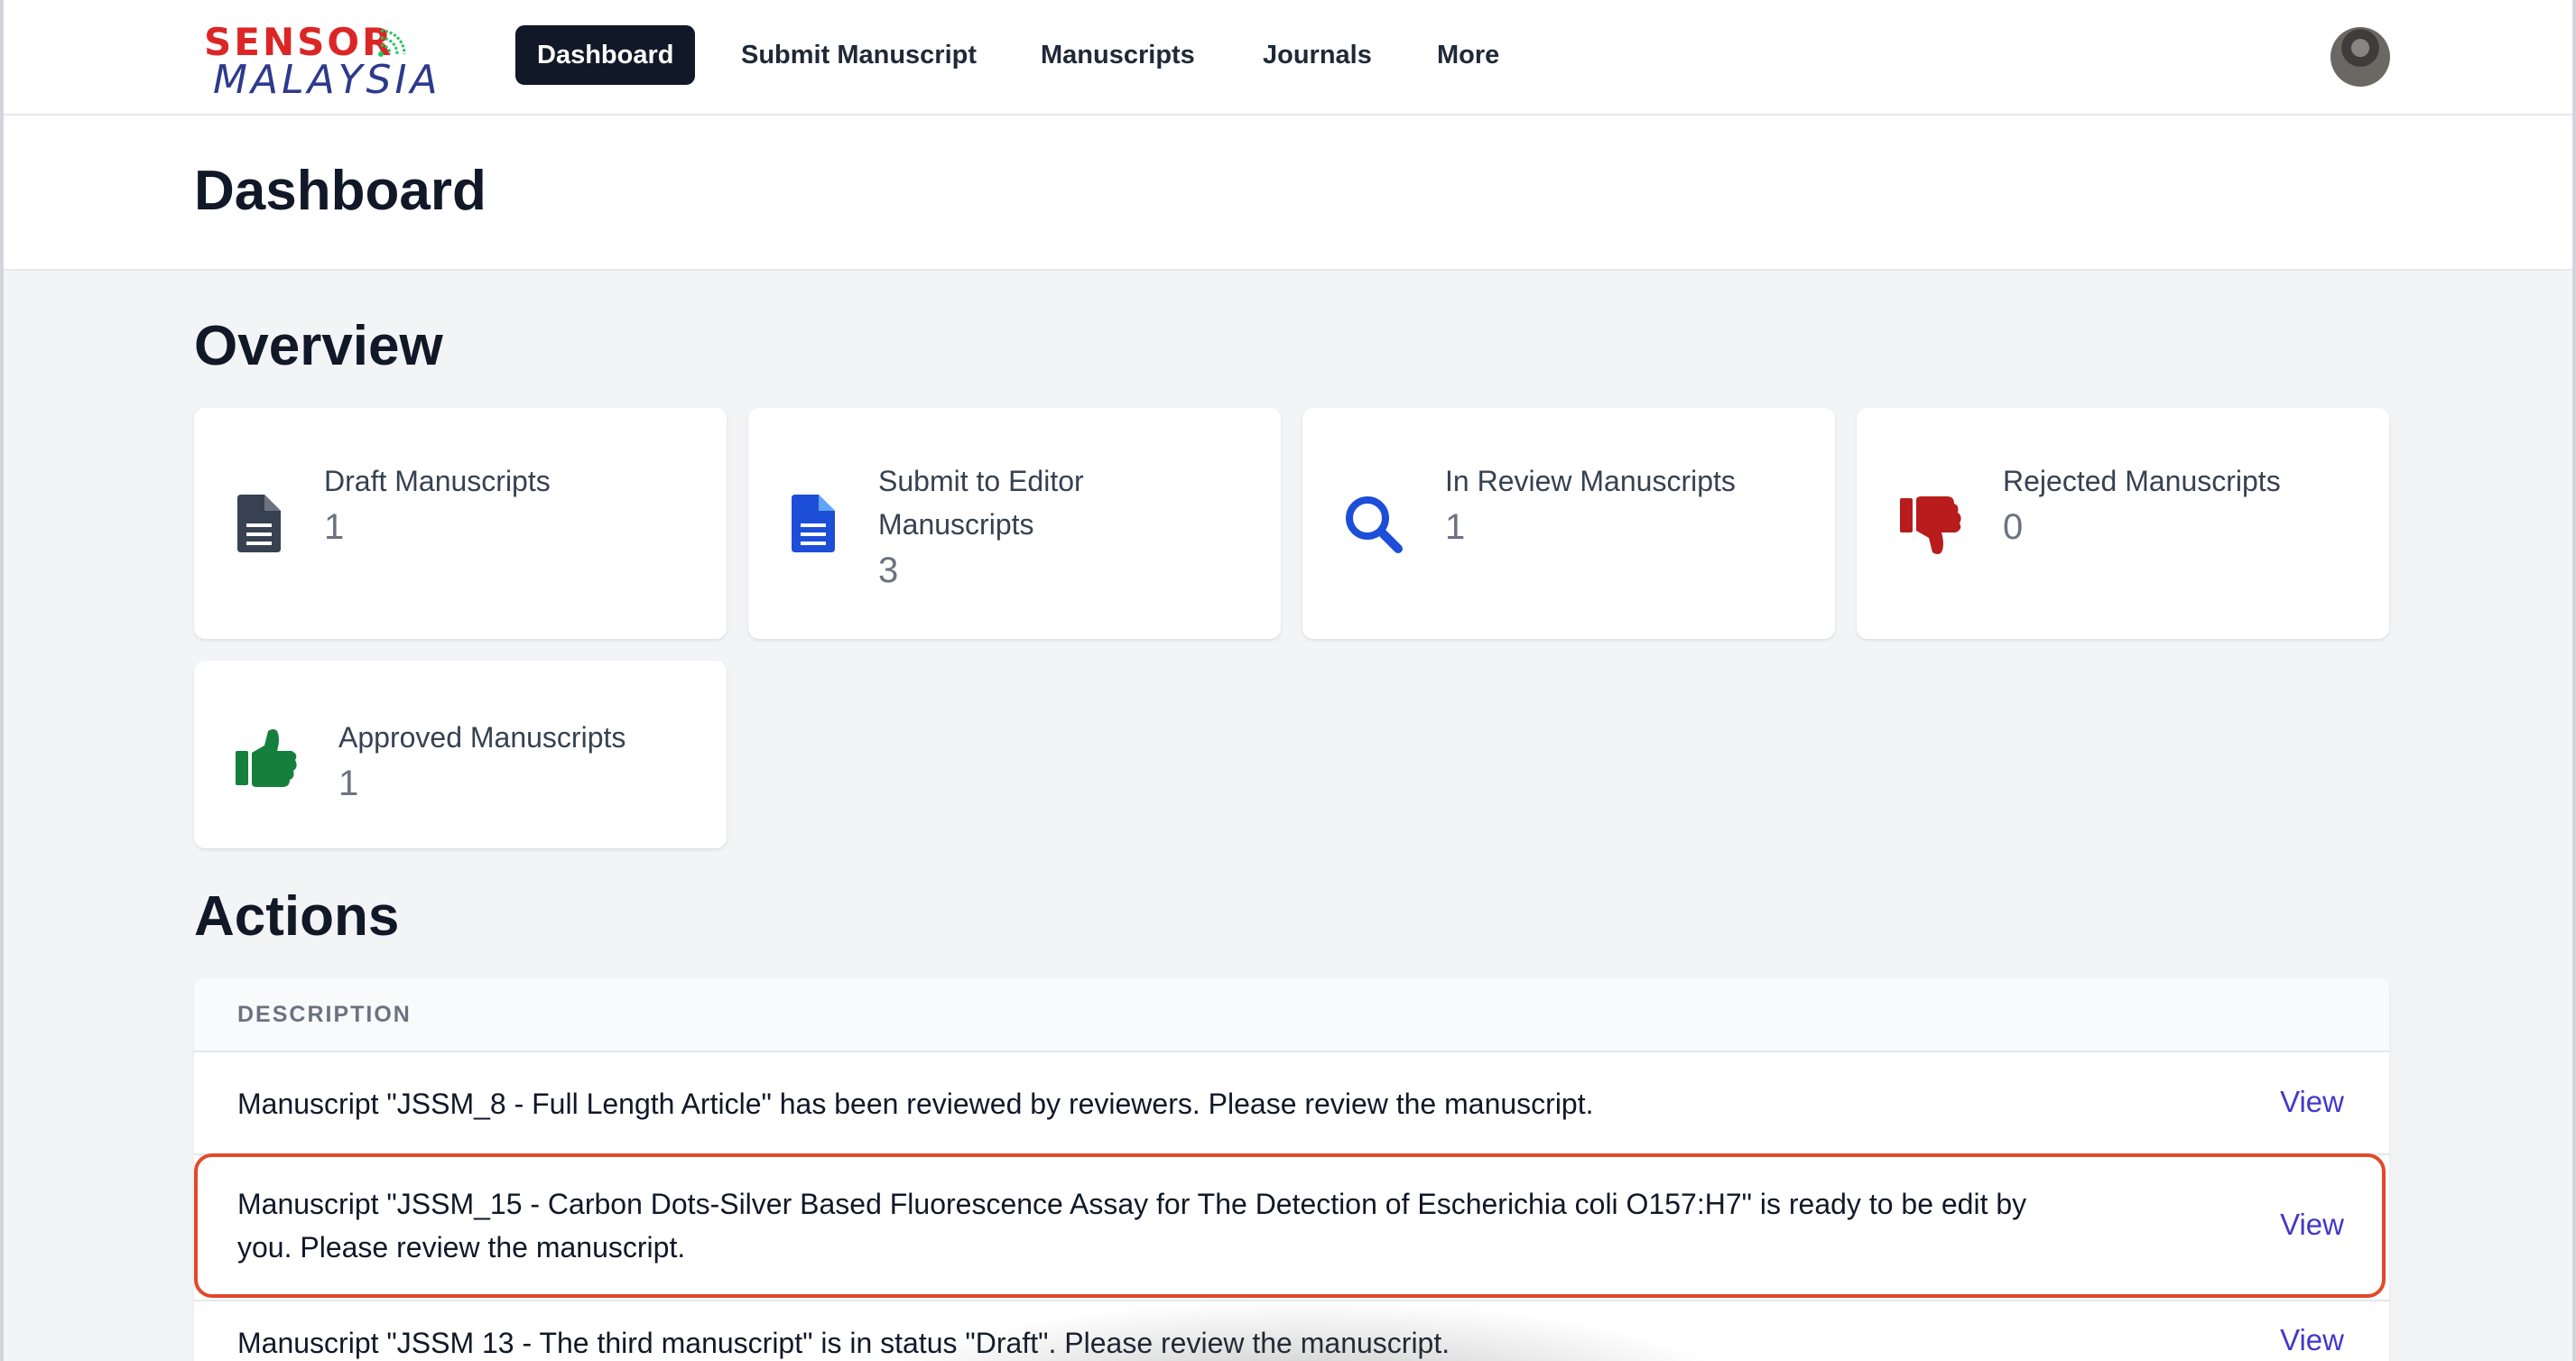 This screenshot has height=1361, width=2576. Describe the element at coordinates (1468, 55) in the screenshot. I see `nav-more: More` at that location.